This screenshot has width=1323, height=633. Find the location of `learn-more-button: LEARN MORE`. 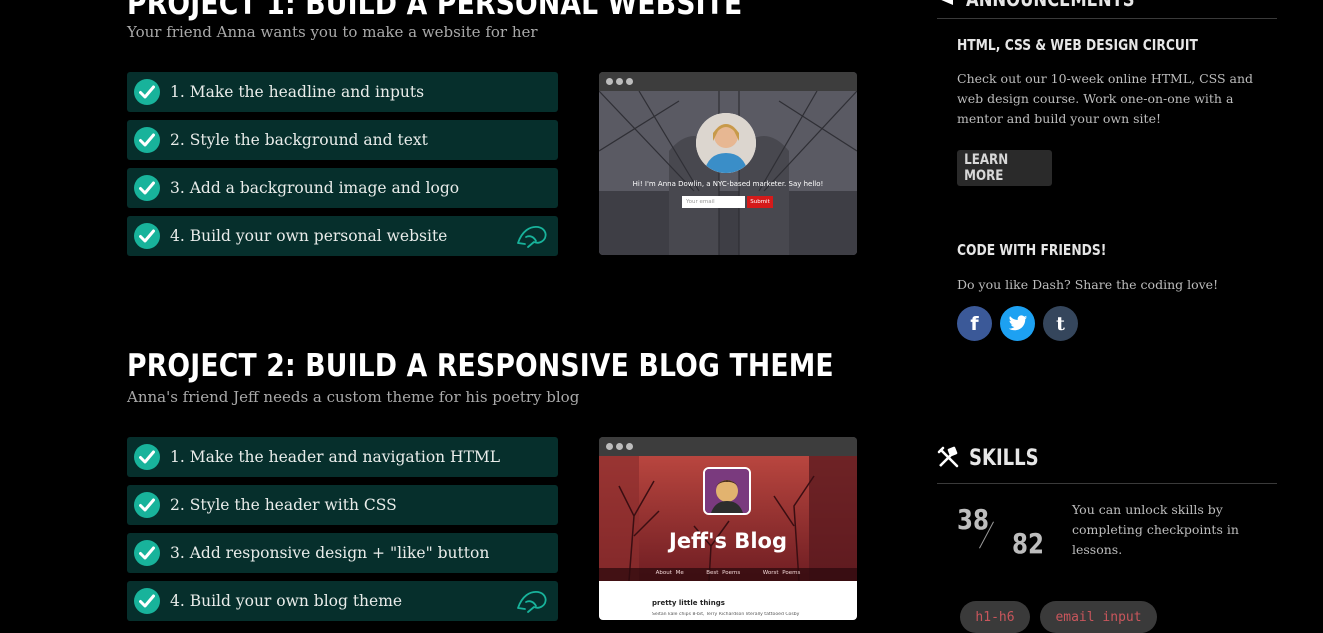

learn-more-button: LEARN MORE is located at coordinates (1004, 168).